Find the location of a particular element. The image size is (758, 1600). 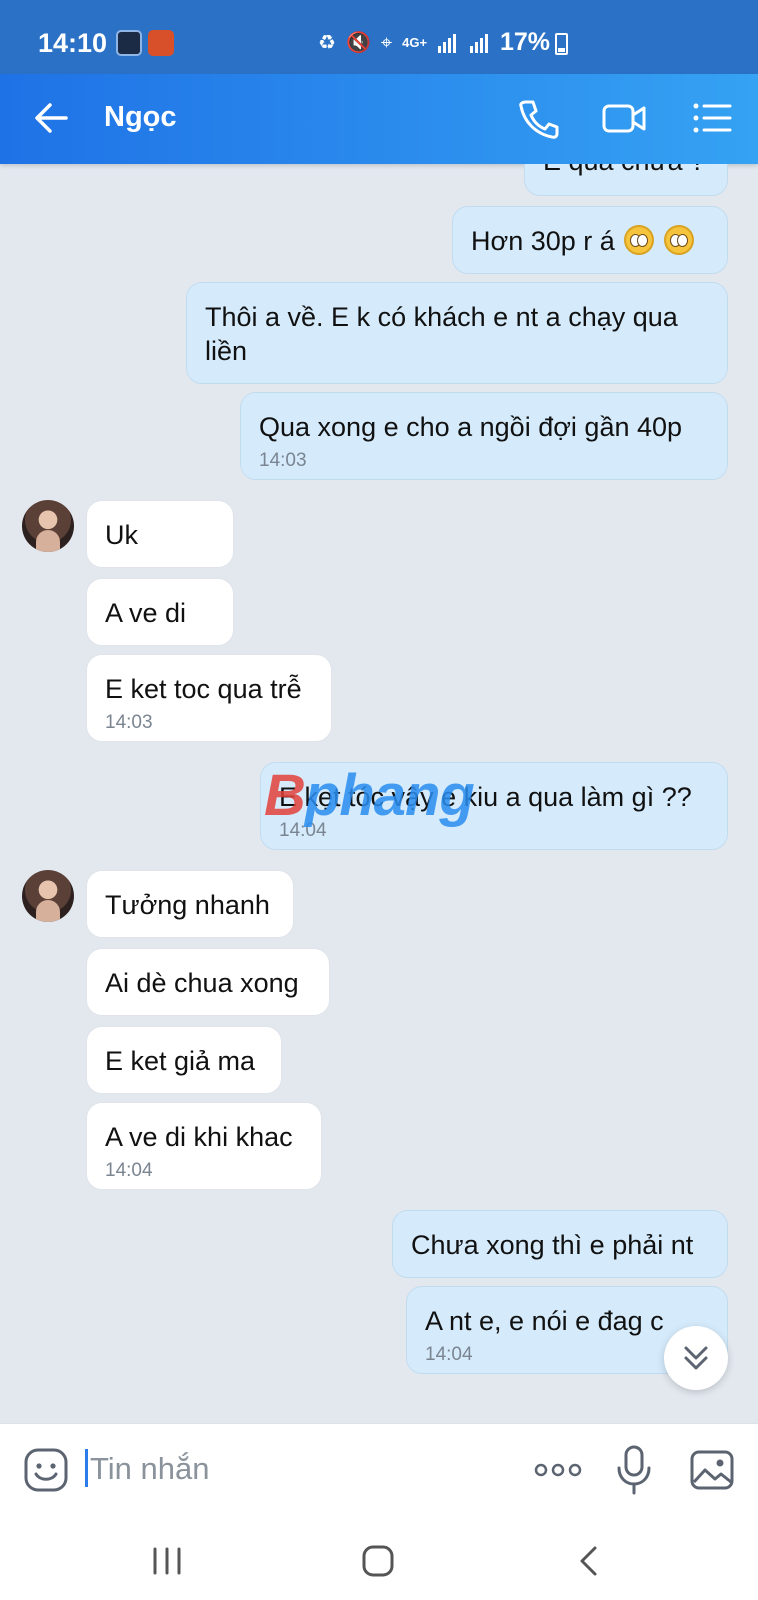

message-input is located at coordinates (285, 1469).